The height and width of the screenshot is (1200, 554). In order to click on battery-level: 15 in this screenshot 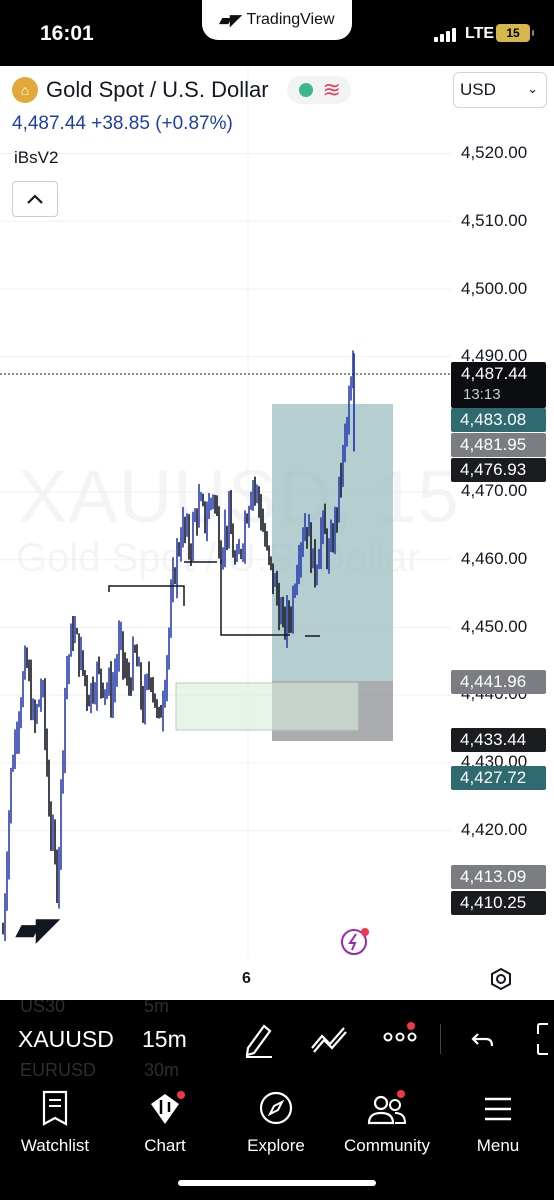, I will do `click(513, 33)`.